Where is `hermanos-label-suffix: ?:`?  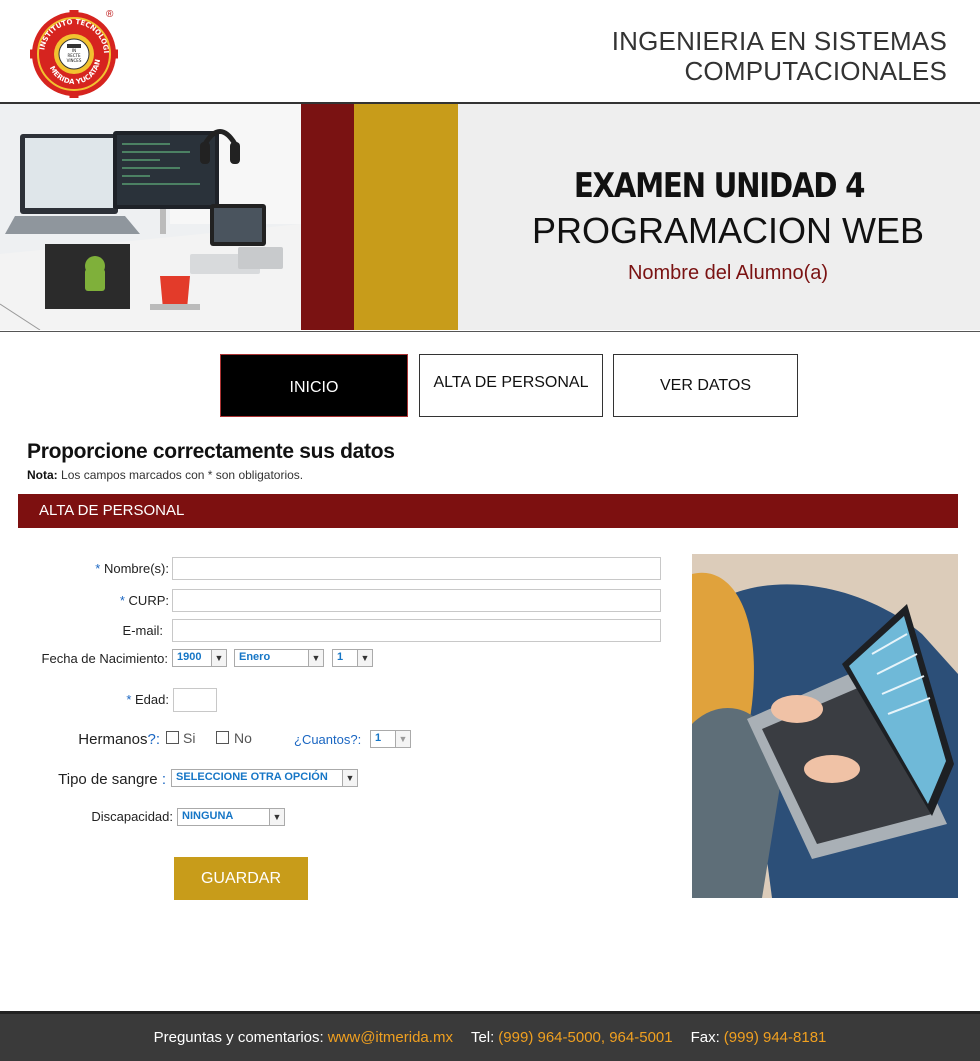 hermanos-label-suffix: ?: is located at coordinates (153, 739).